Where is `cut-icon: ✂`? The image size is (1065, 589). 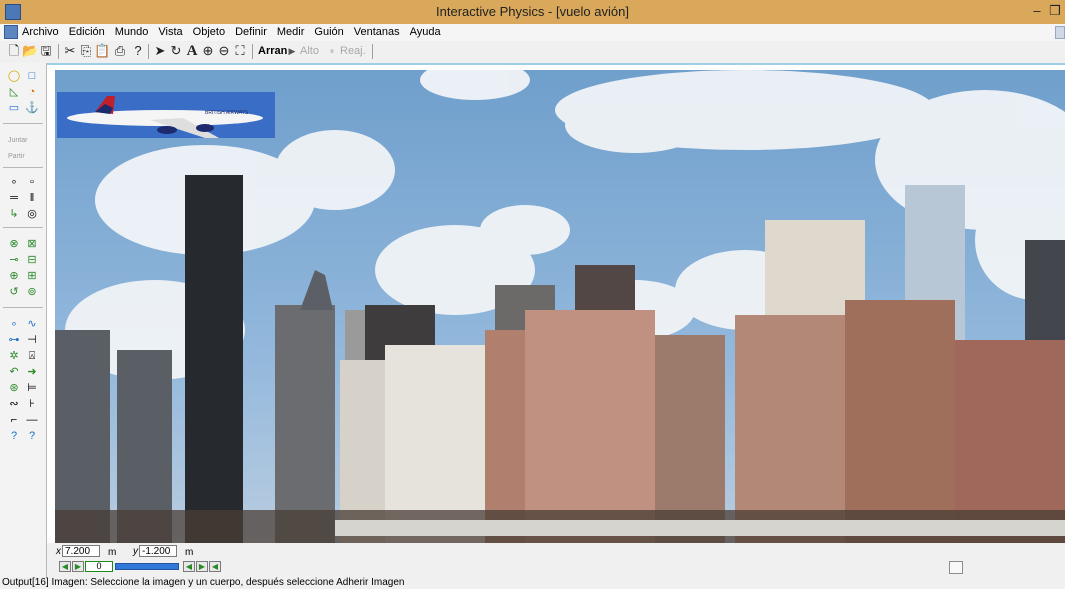
cut-icon: ✂ is located at coordinates (70, 51).